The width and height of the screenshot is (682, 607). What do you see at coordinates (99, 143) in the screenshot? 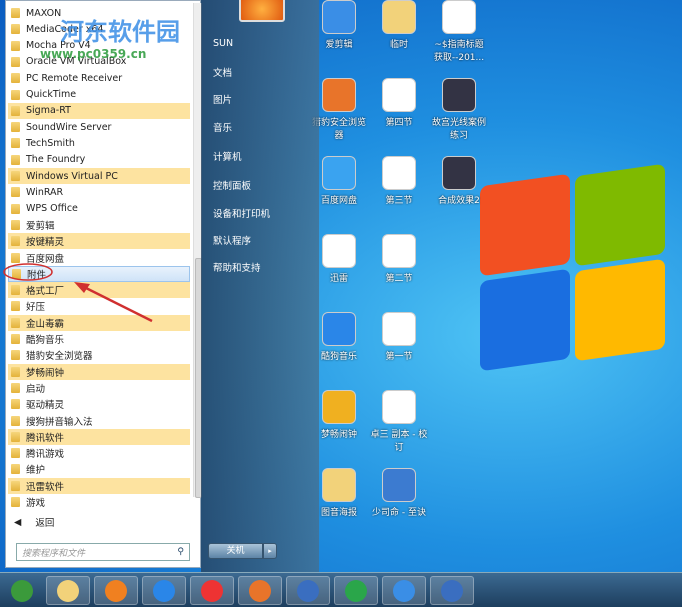
I see `program-folder: TechSmith` at bounding box center [99, 143].